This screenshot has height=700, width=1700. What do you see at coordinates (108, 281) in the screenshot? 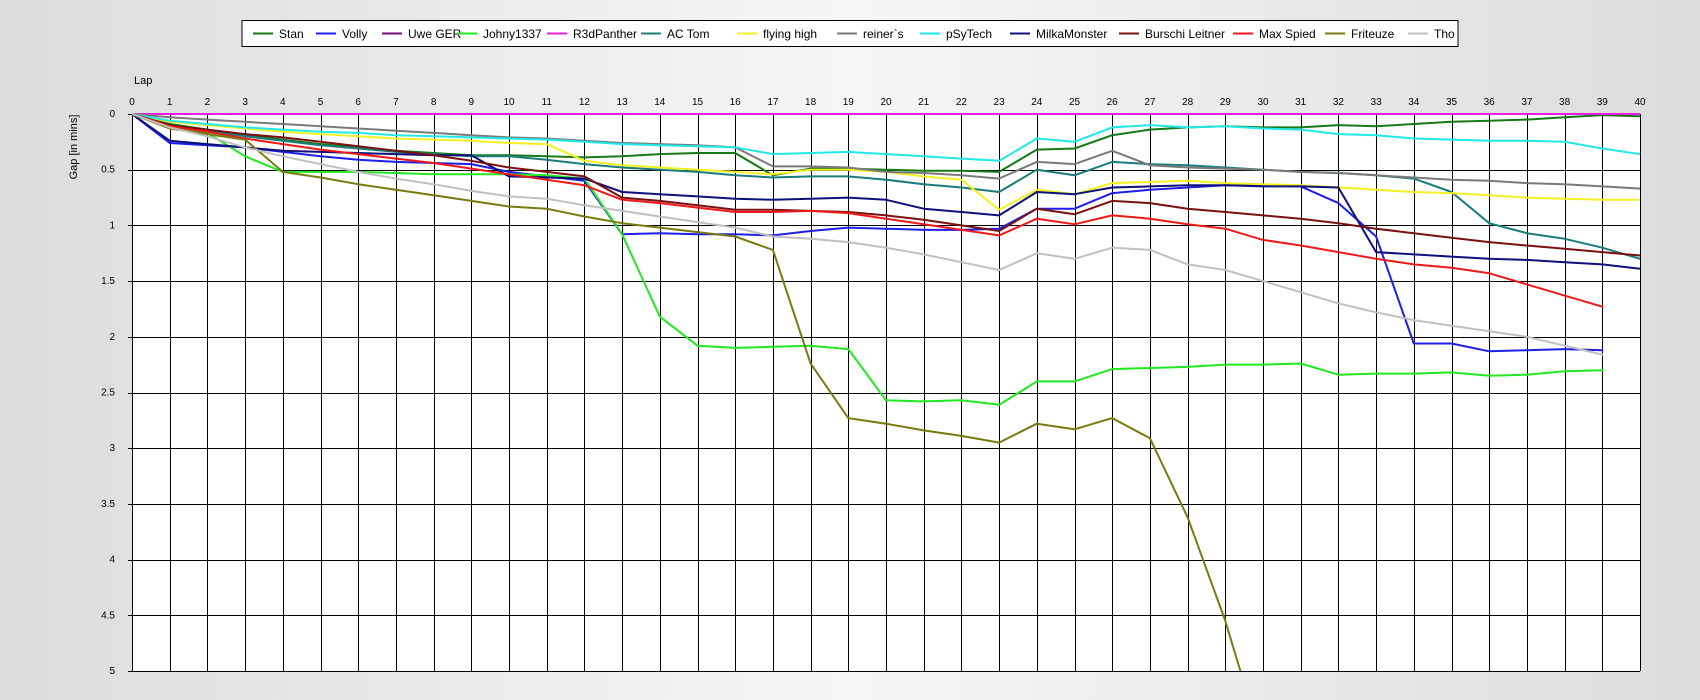
I see `y-tick-label: 1.5` at bounding box center [108, 281].